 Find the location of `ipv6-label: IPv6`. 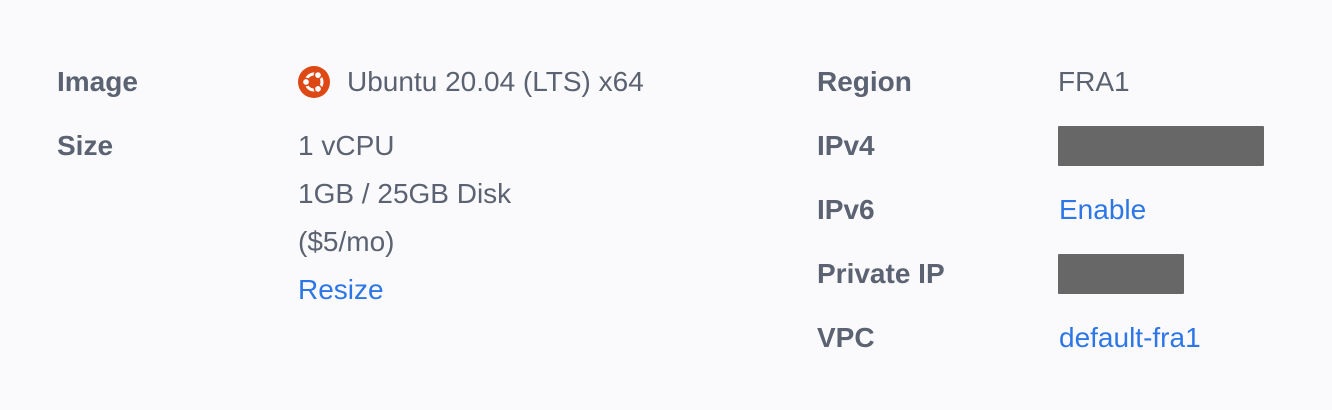

ipv6-label: IPv6 is located at coordinates (846, 209).